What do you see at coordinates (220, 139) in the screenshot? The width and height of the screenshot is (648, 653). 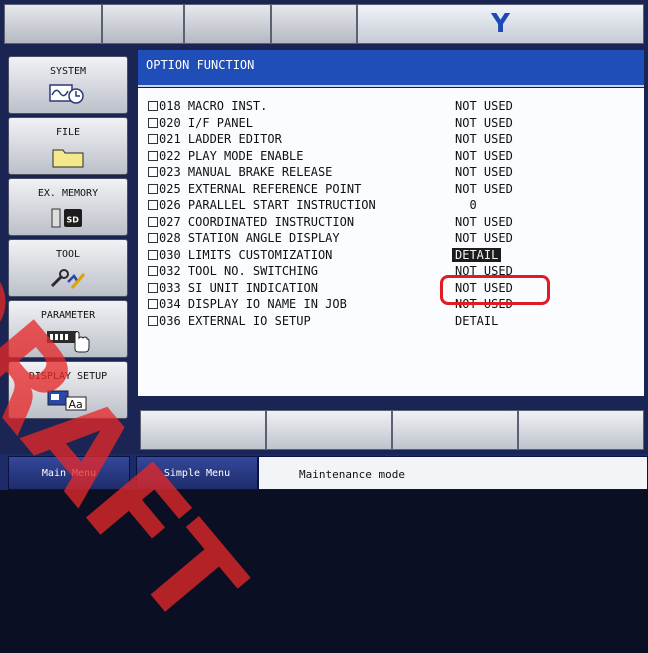 I see `option-name: 021 LADDER EDITOR` at bounding box center [220, 139].